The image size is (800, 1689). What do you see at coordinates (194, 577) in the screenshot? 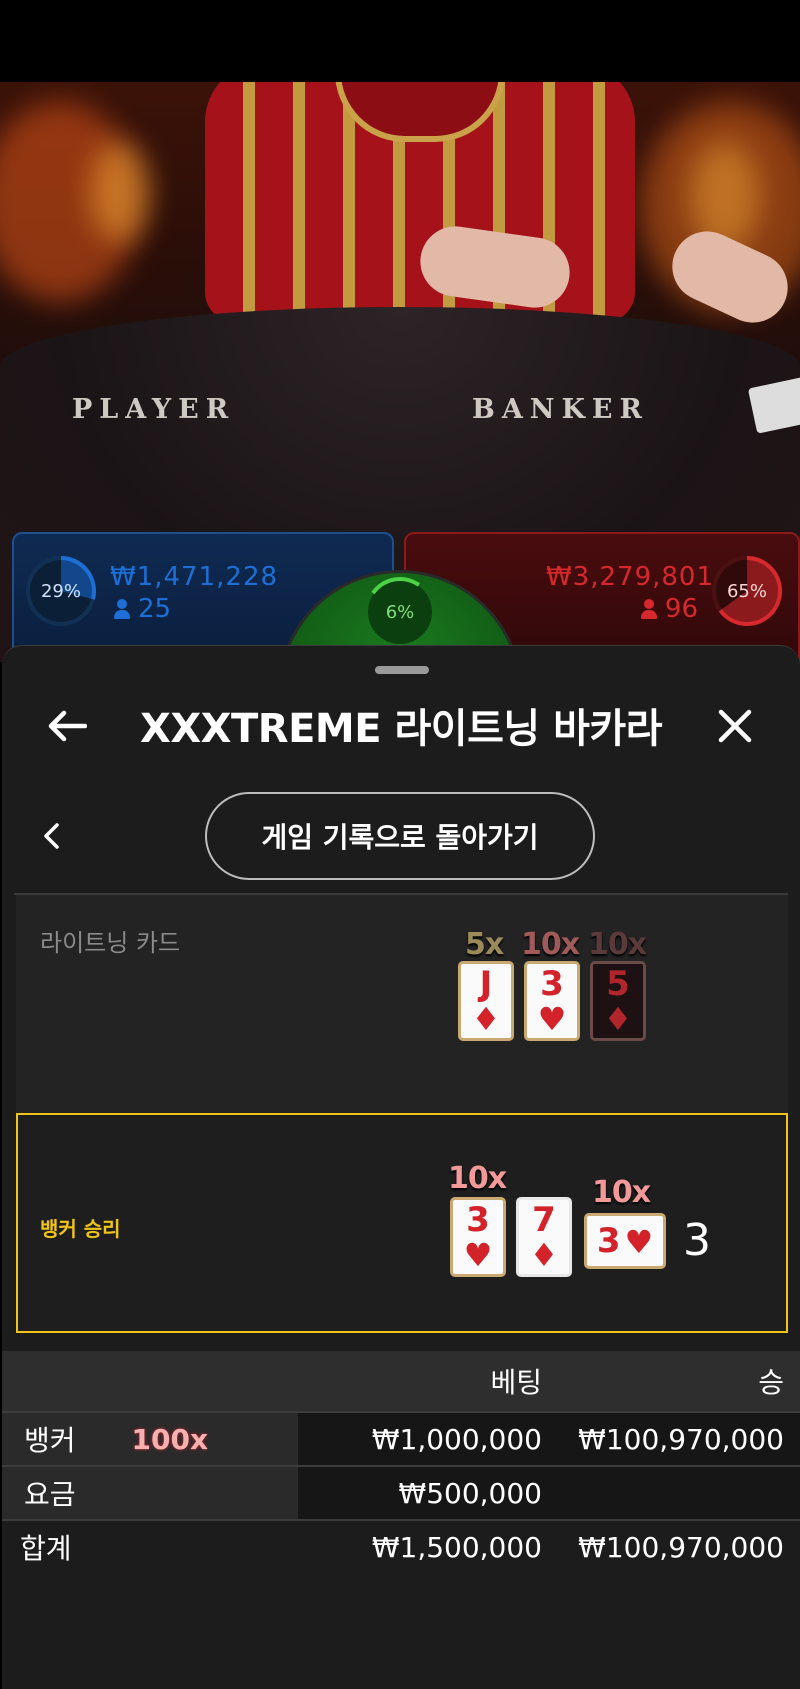
I see `player-bet-amount: ₩1,471,228` at bounding box center [194, 577].